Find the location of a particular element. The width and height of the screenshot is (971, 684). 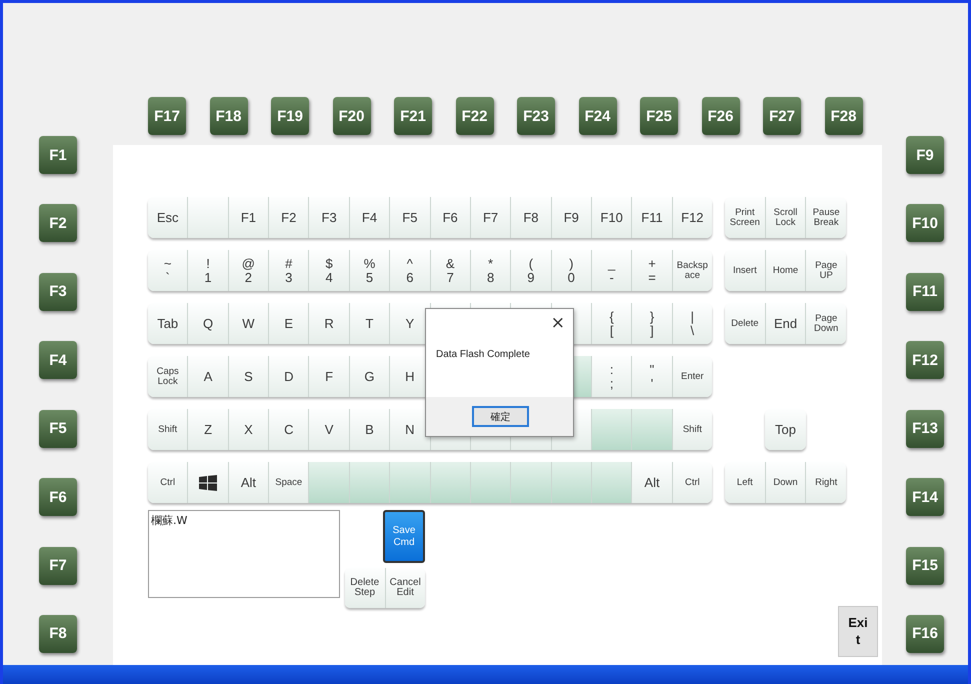

function-key: F12 is located at coordinates (925, 360).